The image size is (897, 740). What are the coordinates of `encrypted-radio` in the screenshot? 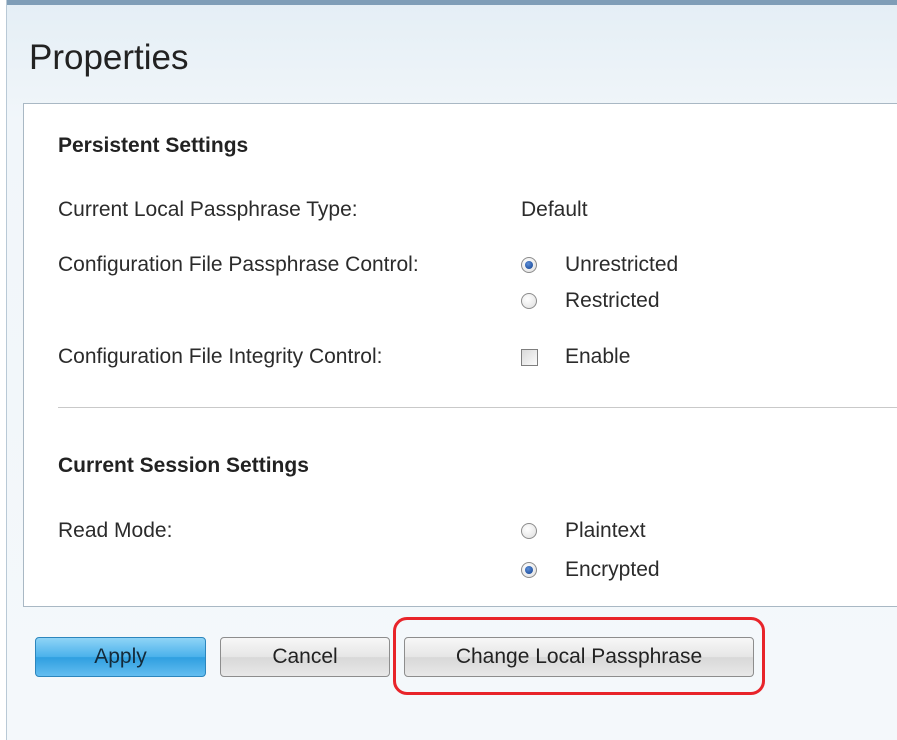 It's located at (529, 570).